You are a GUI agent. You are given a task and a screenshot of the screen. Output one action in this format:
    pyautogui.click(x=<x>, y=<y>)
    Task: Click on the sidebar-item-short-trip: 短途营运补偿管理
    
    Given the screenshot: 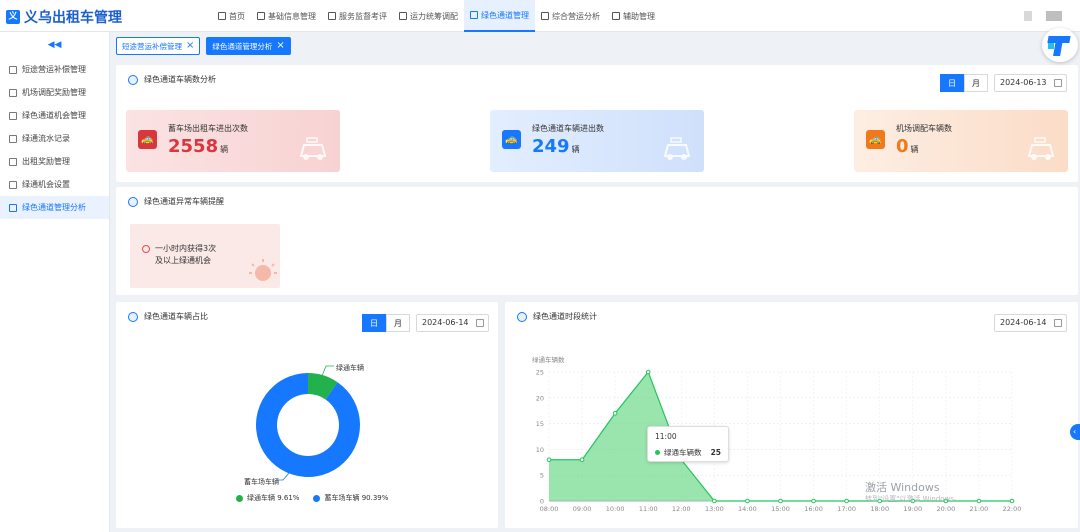 What is the action you would take?
    pyautogui.click(x=54, y=69)
    